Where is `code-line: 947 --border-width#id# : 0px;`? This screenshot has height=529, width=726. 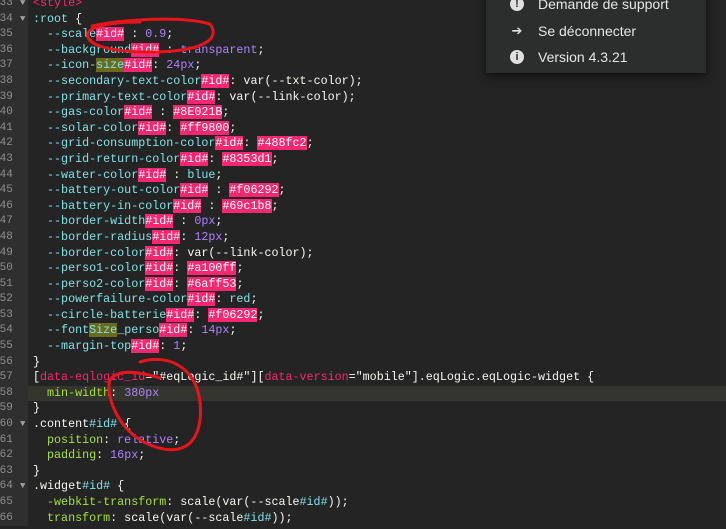 code-line: 947 --border-width#id# : 0px; is located at coordinates (363, 222).